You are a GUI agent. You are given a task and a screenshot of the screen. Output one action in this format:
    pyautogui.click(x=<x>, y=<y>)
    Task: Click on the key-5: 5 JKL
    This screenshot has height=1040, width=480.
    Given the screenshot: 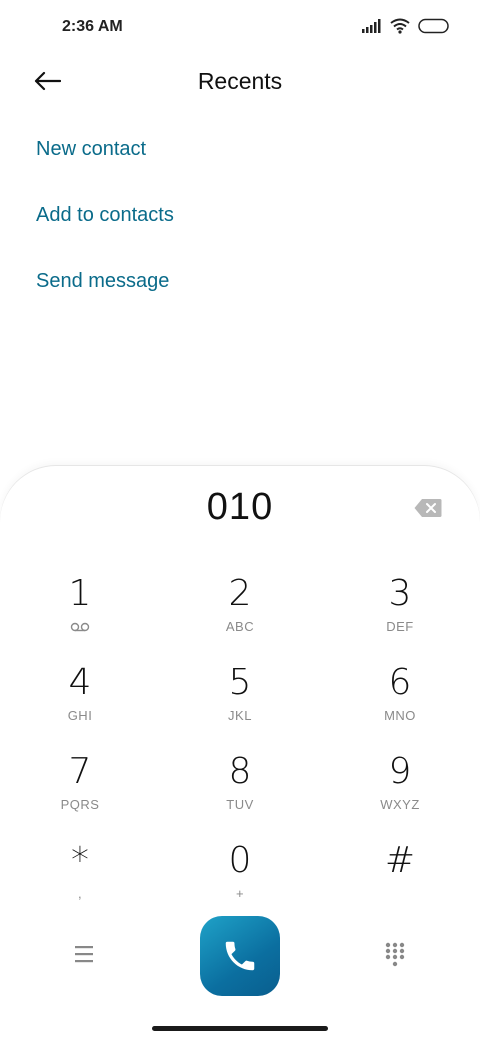 What is the action you would take?
    pyautogui.click(x=240, y=703)
    